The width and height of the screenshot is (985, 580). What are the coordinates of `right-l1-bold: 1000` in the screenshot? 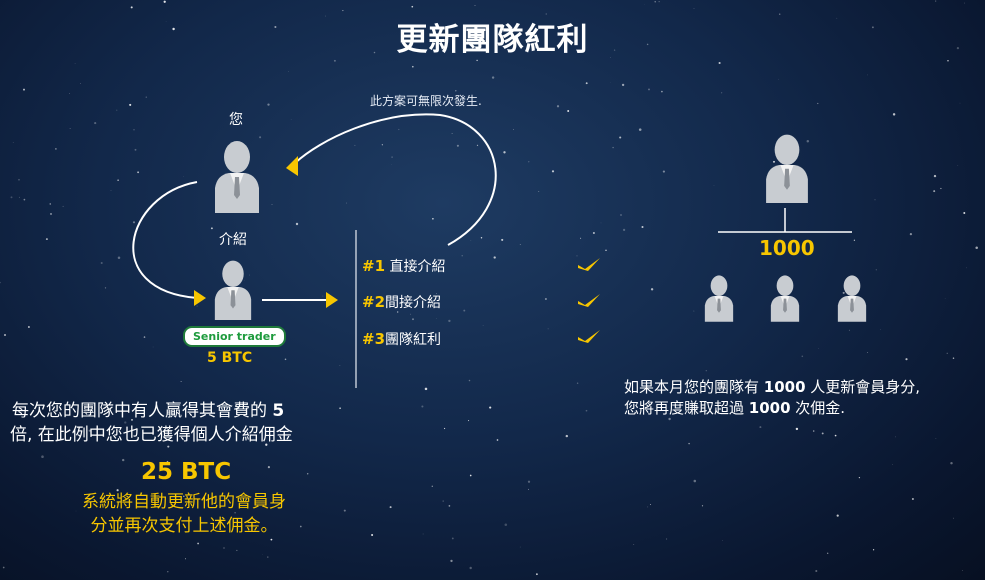 It's located at (784, 387).